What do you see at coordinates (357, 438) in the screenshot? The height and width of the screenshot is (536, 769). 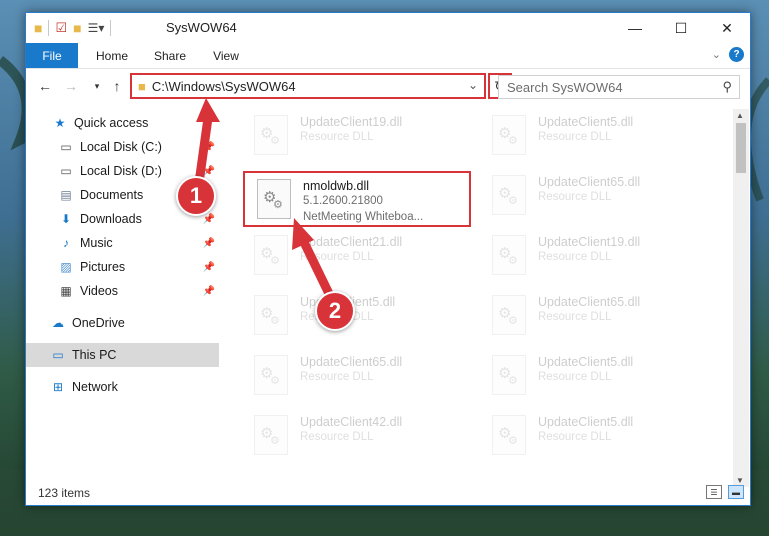 I see `file-item: ⚙ ⚙ UpdateClient42.dll Resource DLL` at bounding box center [357, 438].